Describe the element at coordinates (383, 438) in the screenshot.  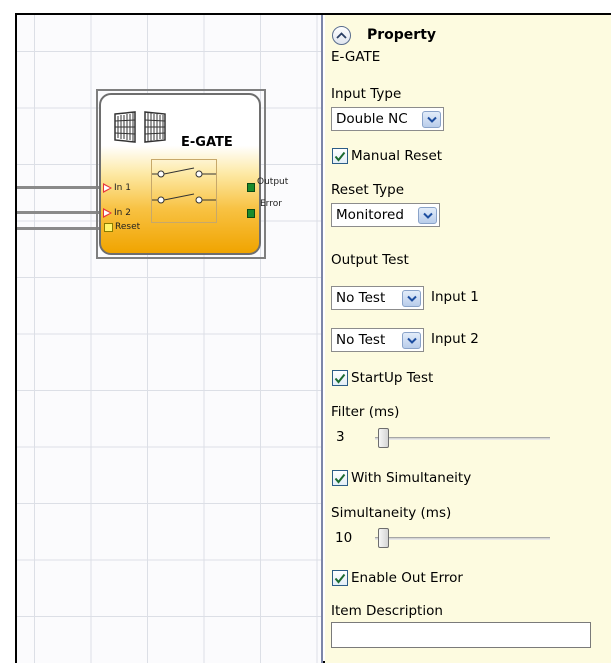
I see `filter-slider-thumb` at that location.